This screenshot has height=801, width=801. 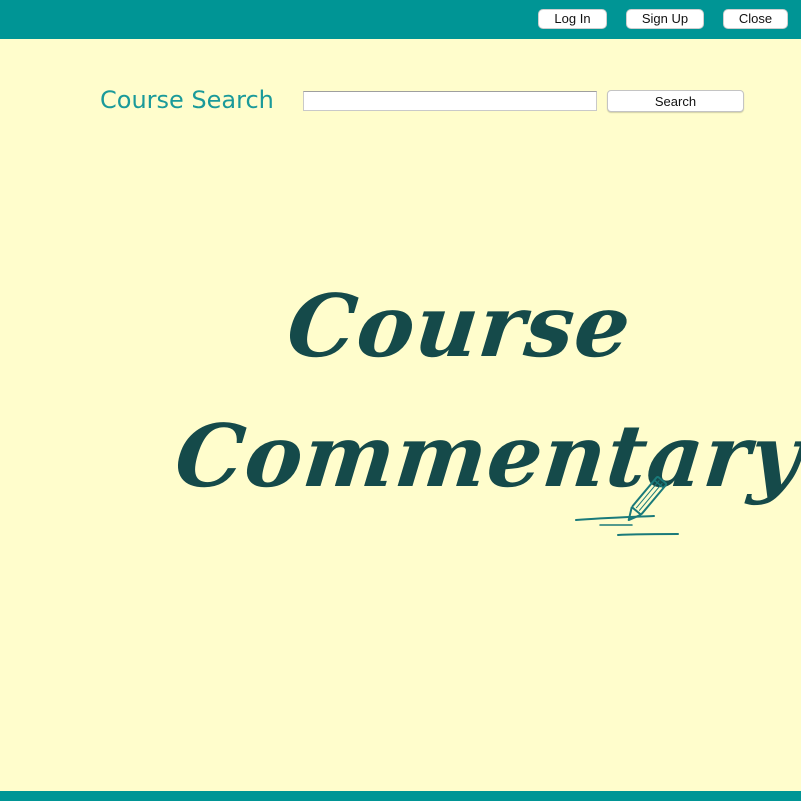 I want to click on search-button: Search, so click(x=675, y=101).